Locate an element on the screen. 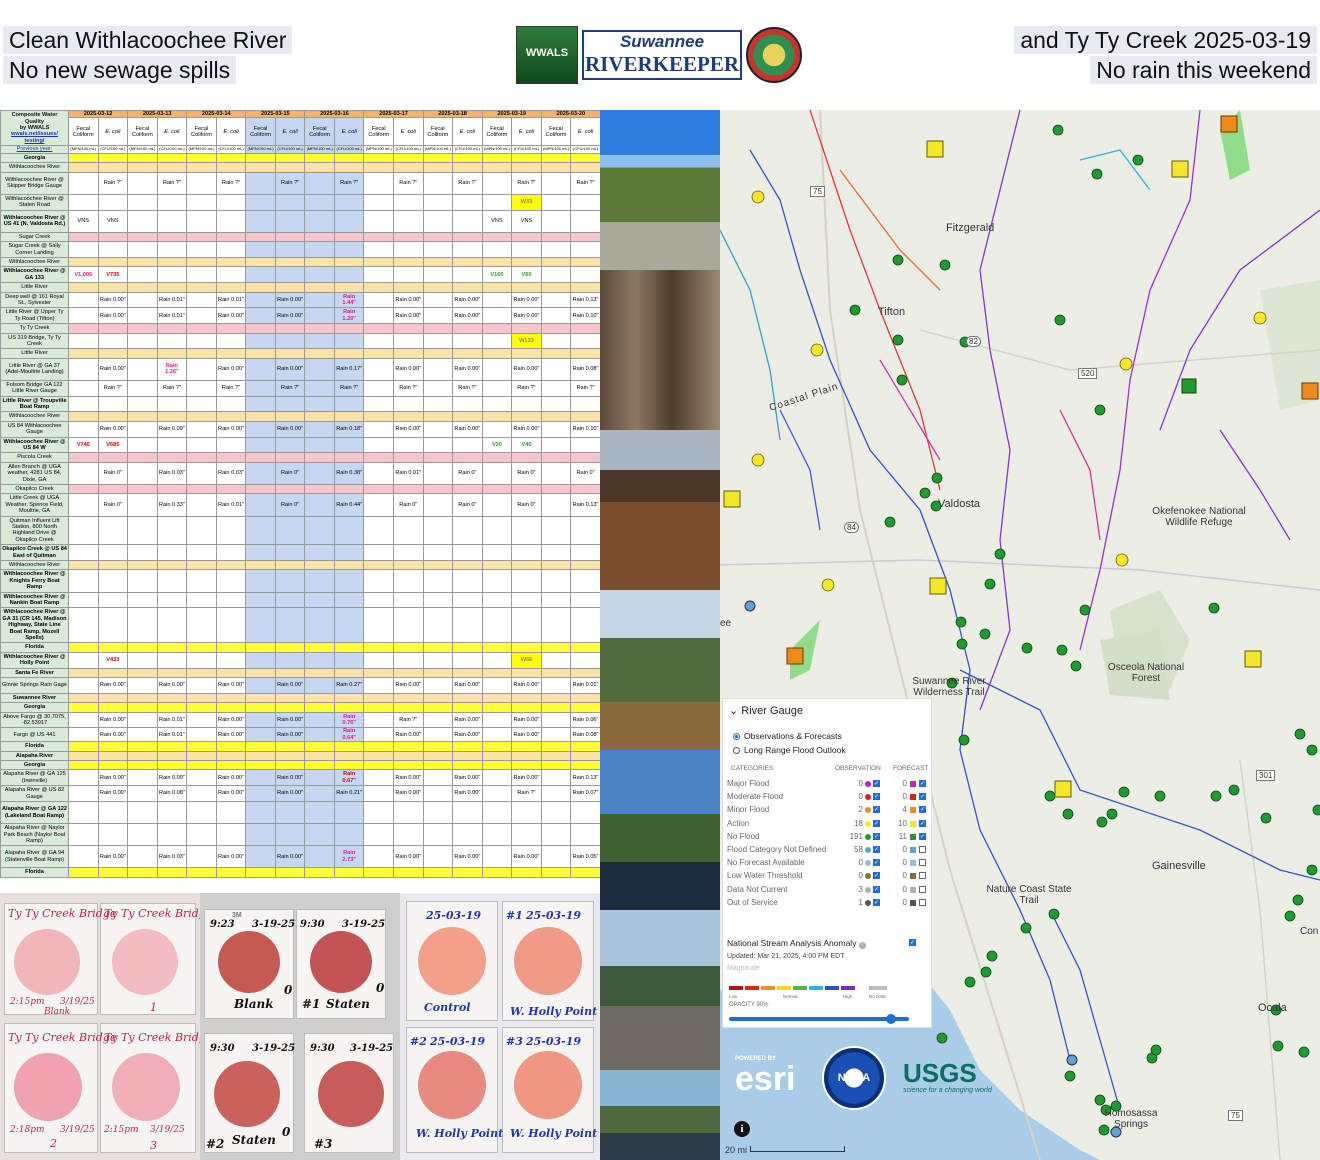 The width and height of the screenshot is (1320, 1160). opacity-slider-knob is located at coordinates (891, 1019).